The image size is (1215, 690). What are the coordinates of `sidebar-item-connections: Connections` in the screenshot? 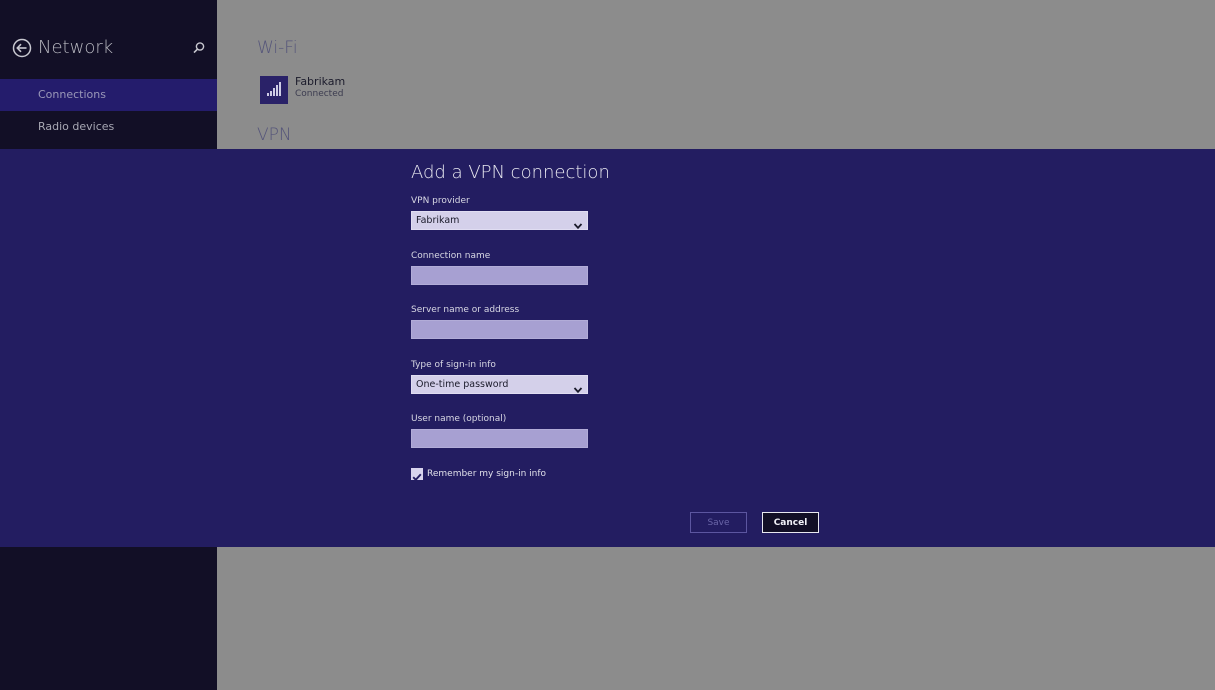 It's located at (108, 95).